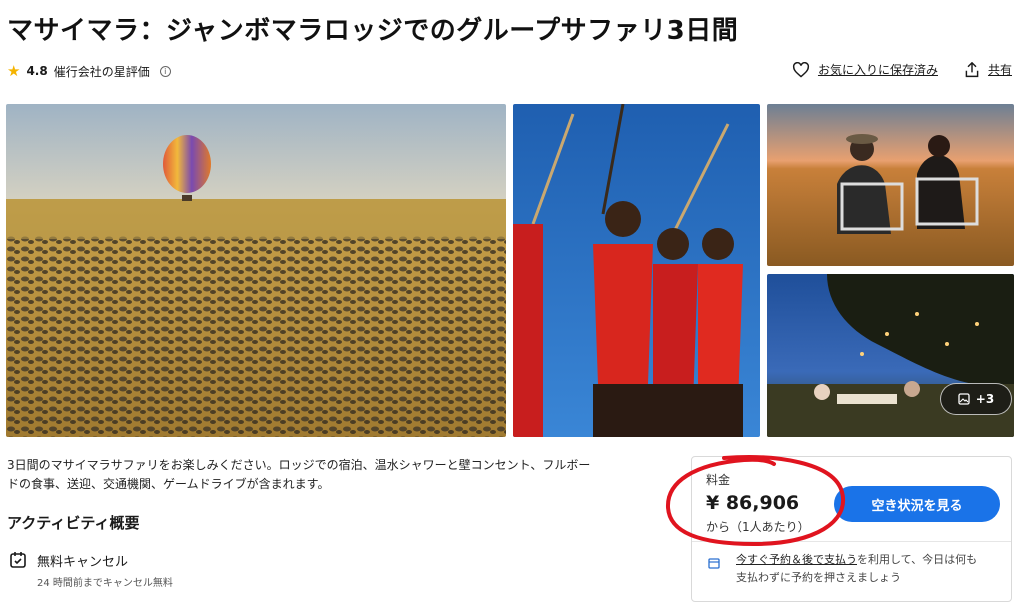 This screenshot has width=1024, height=611. What do you see at coordinates (37, 71) in the screenshot?
I see `rating-value: 4.8` at bounding box center [37, 71].